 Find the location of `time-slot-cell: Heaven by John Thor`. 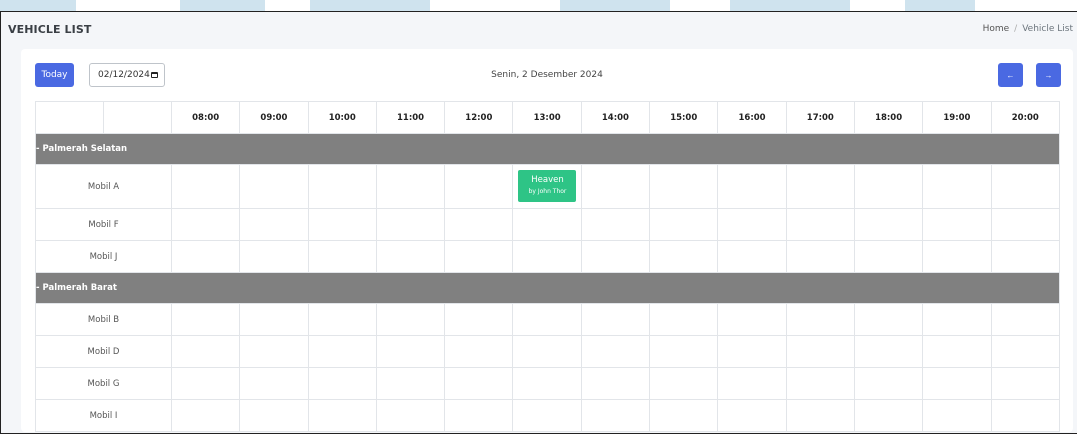

time-slot-cell: Heaven by John Thor is located at coordinates (547, 186).